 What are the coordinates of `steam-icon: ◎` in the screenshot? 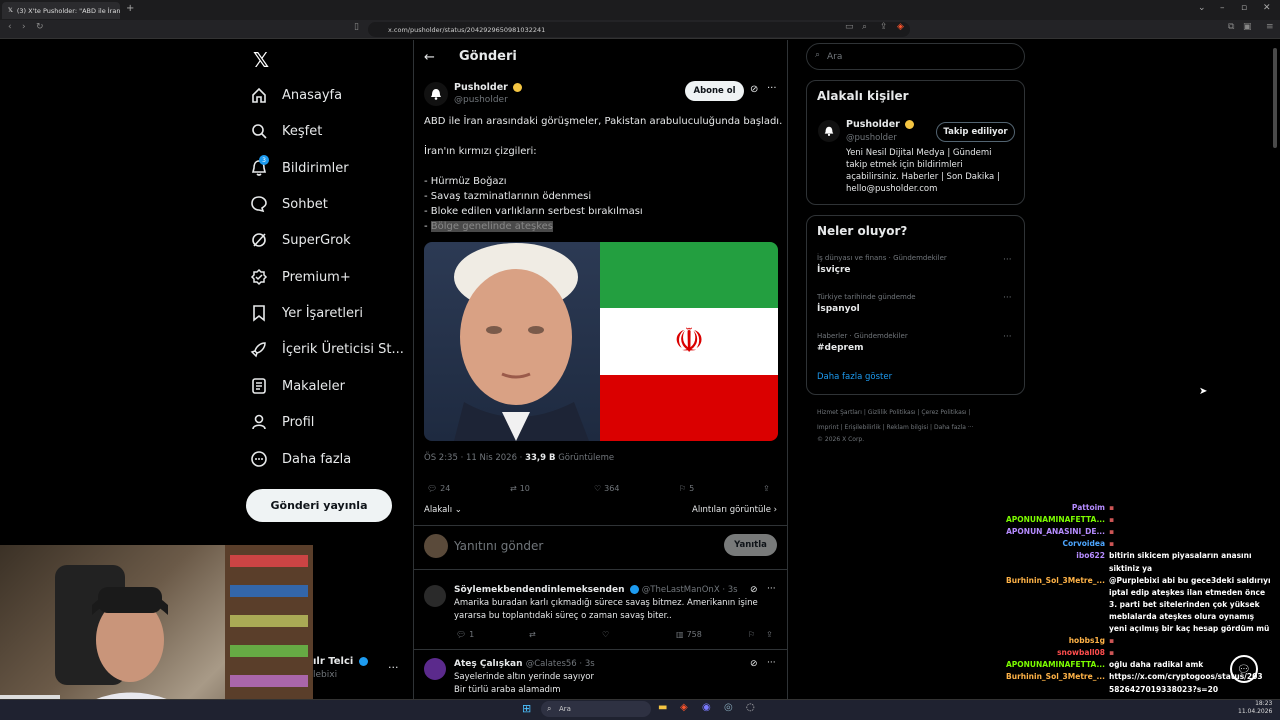 It's located at (728, 707).